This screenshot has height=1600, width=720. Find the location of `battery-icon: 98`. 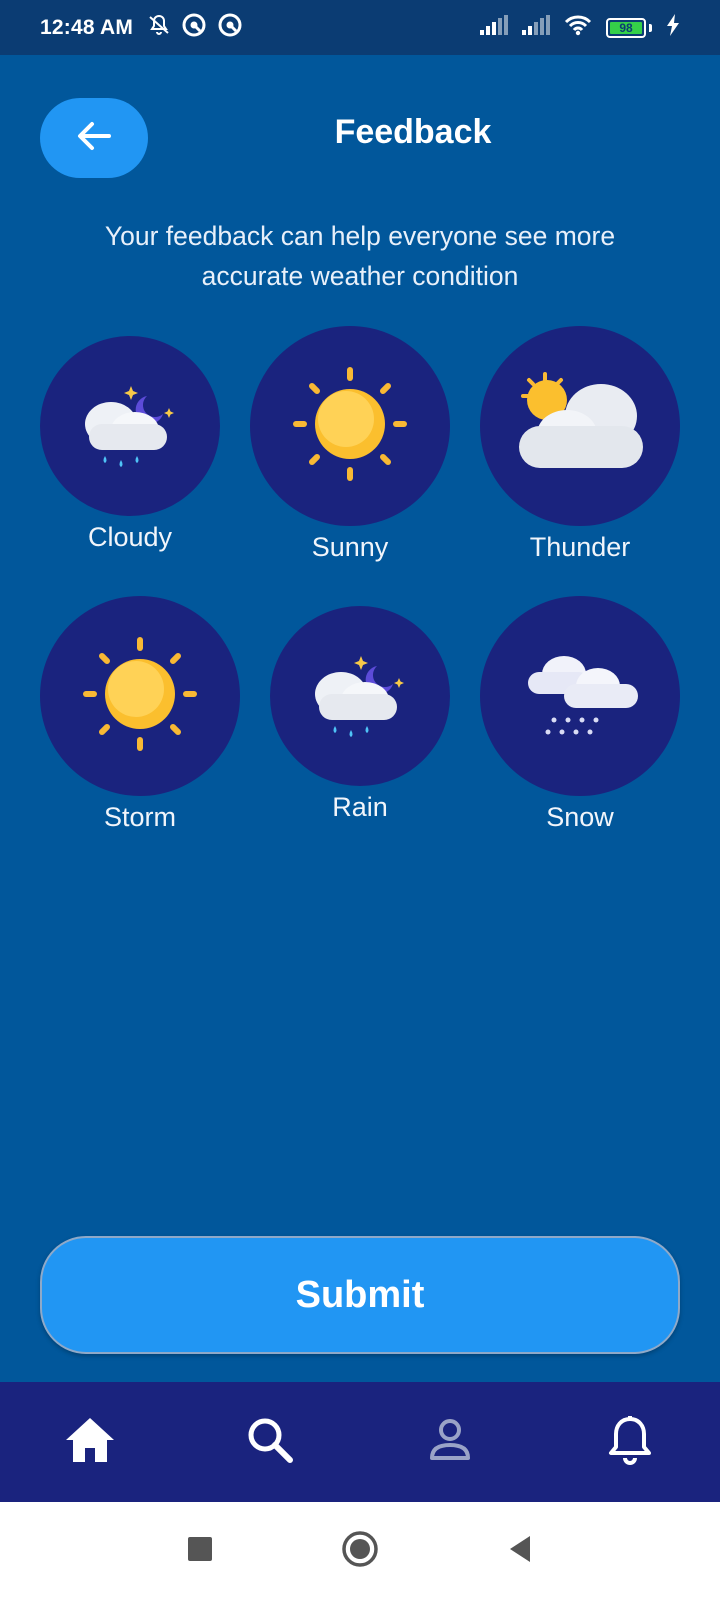

battery-icon: 98 is located at coordinates (629, 27).